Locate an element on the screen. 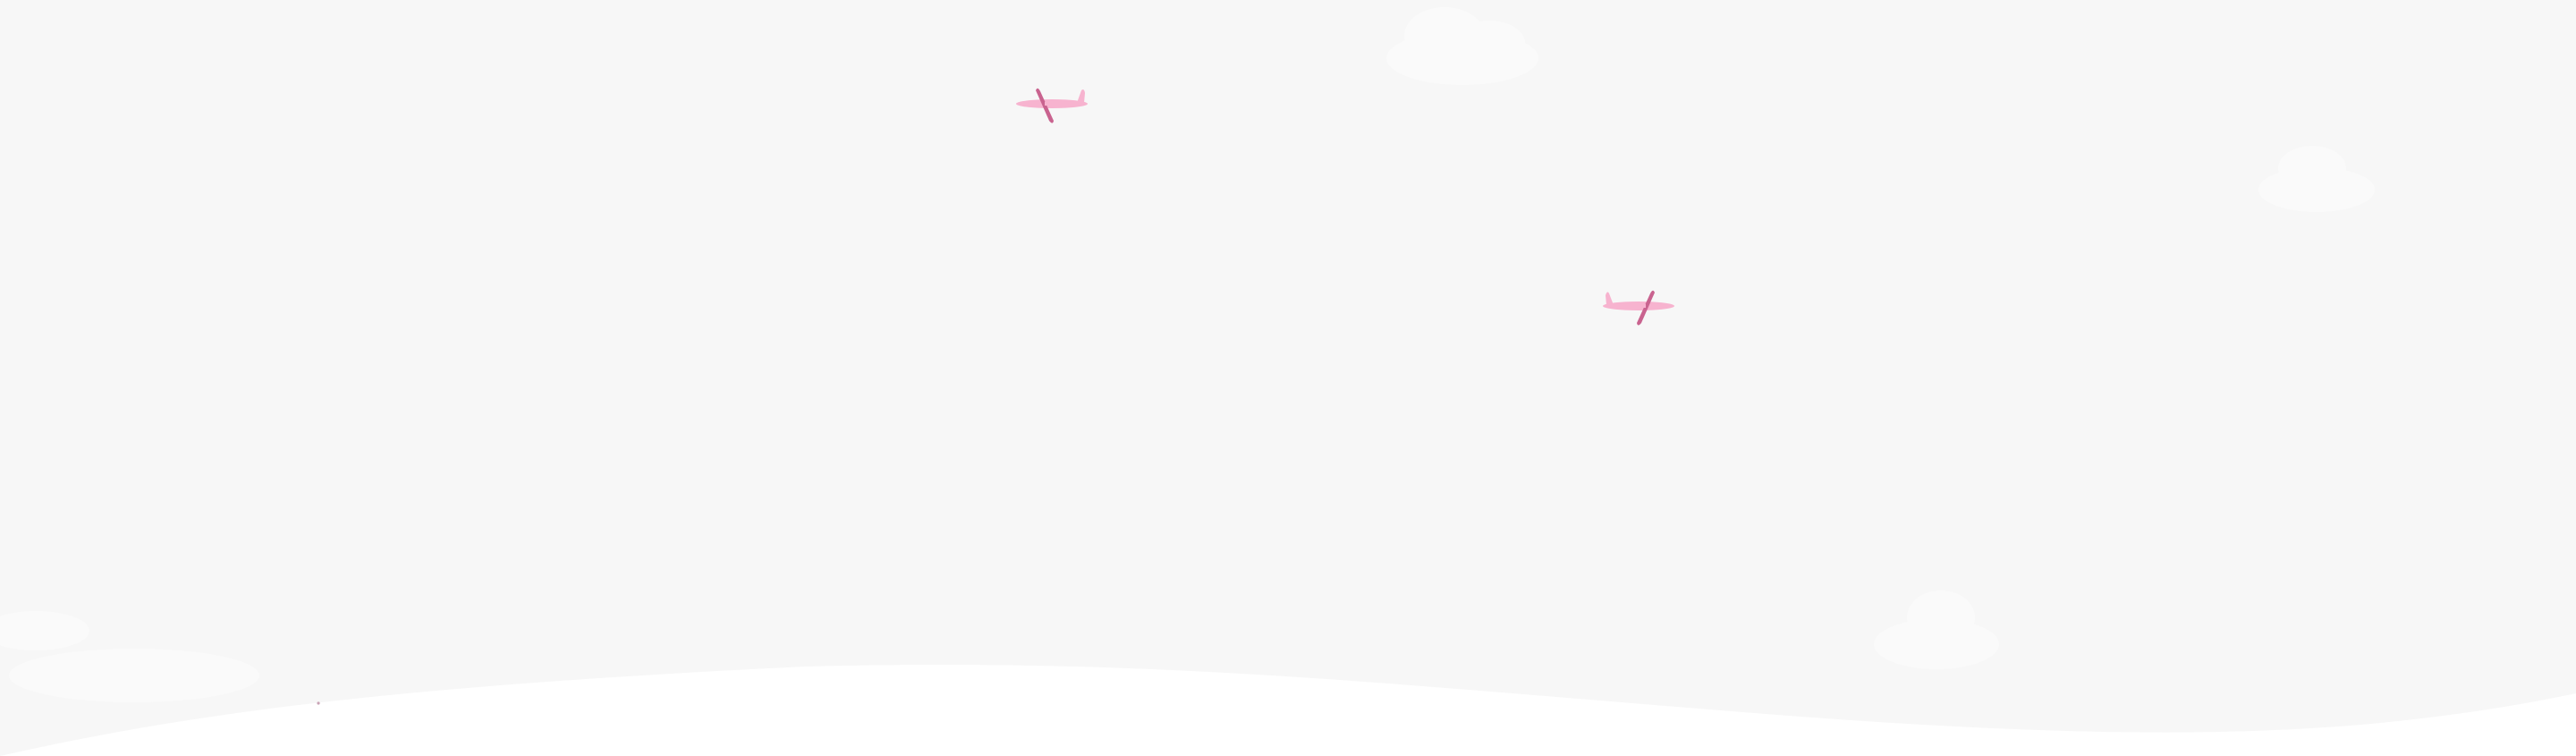 This screenshot has height=756, width=2576. decorative-dot is located at coordinates (318, 703).